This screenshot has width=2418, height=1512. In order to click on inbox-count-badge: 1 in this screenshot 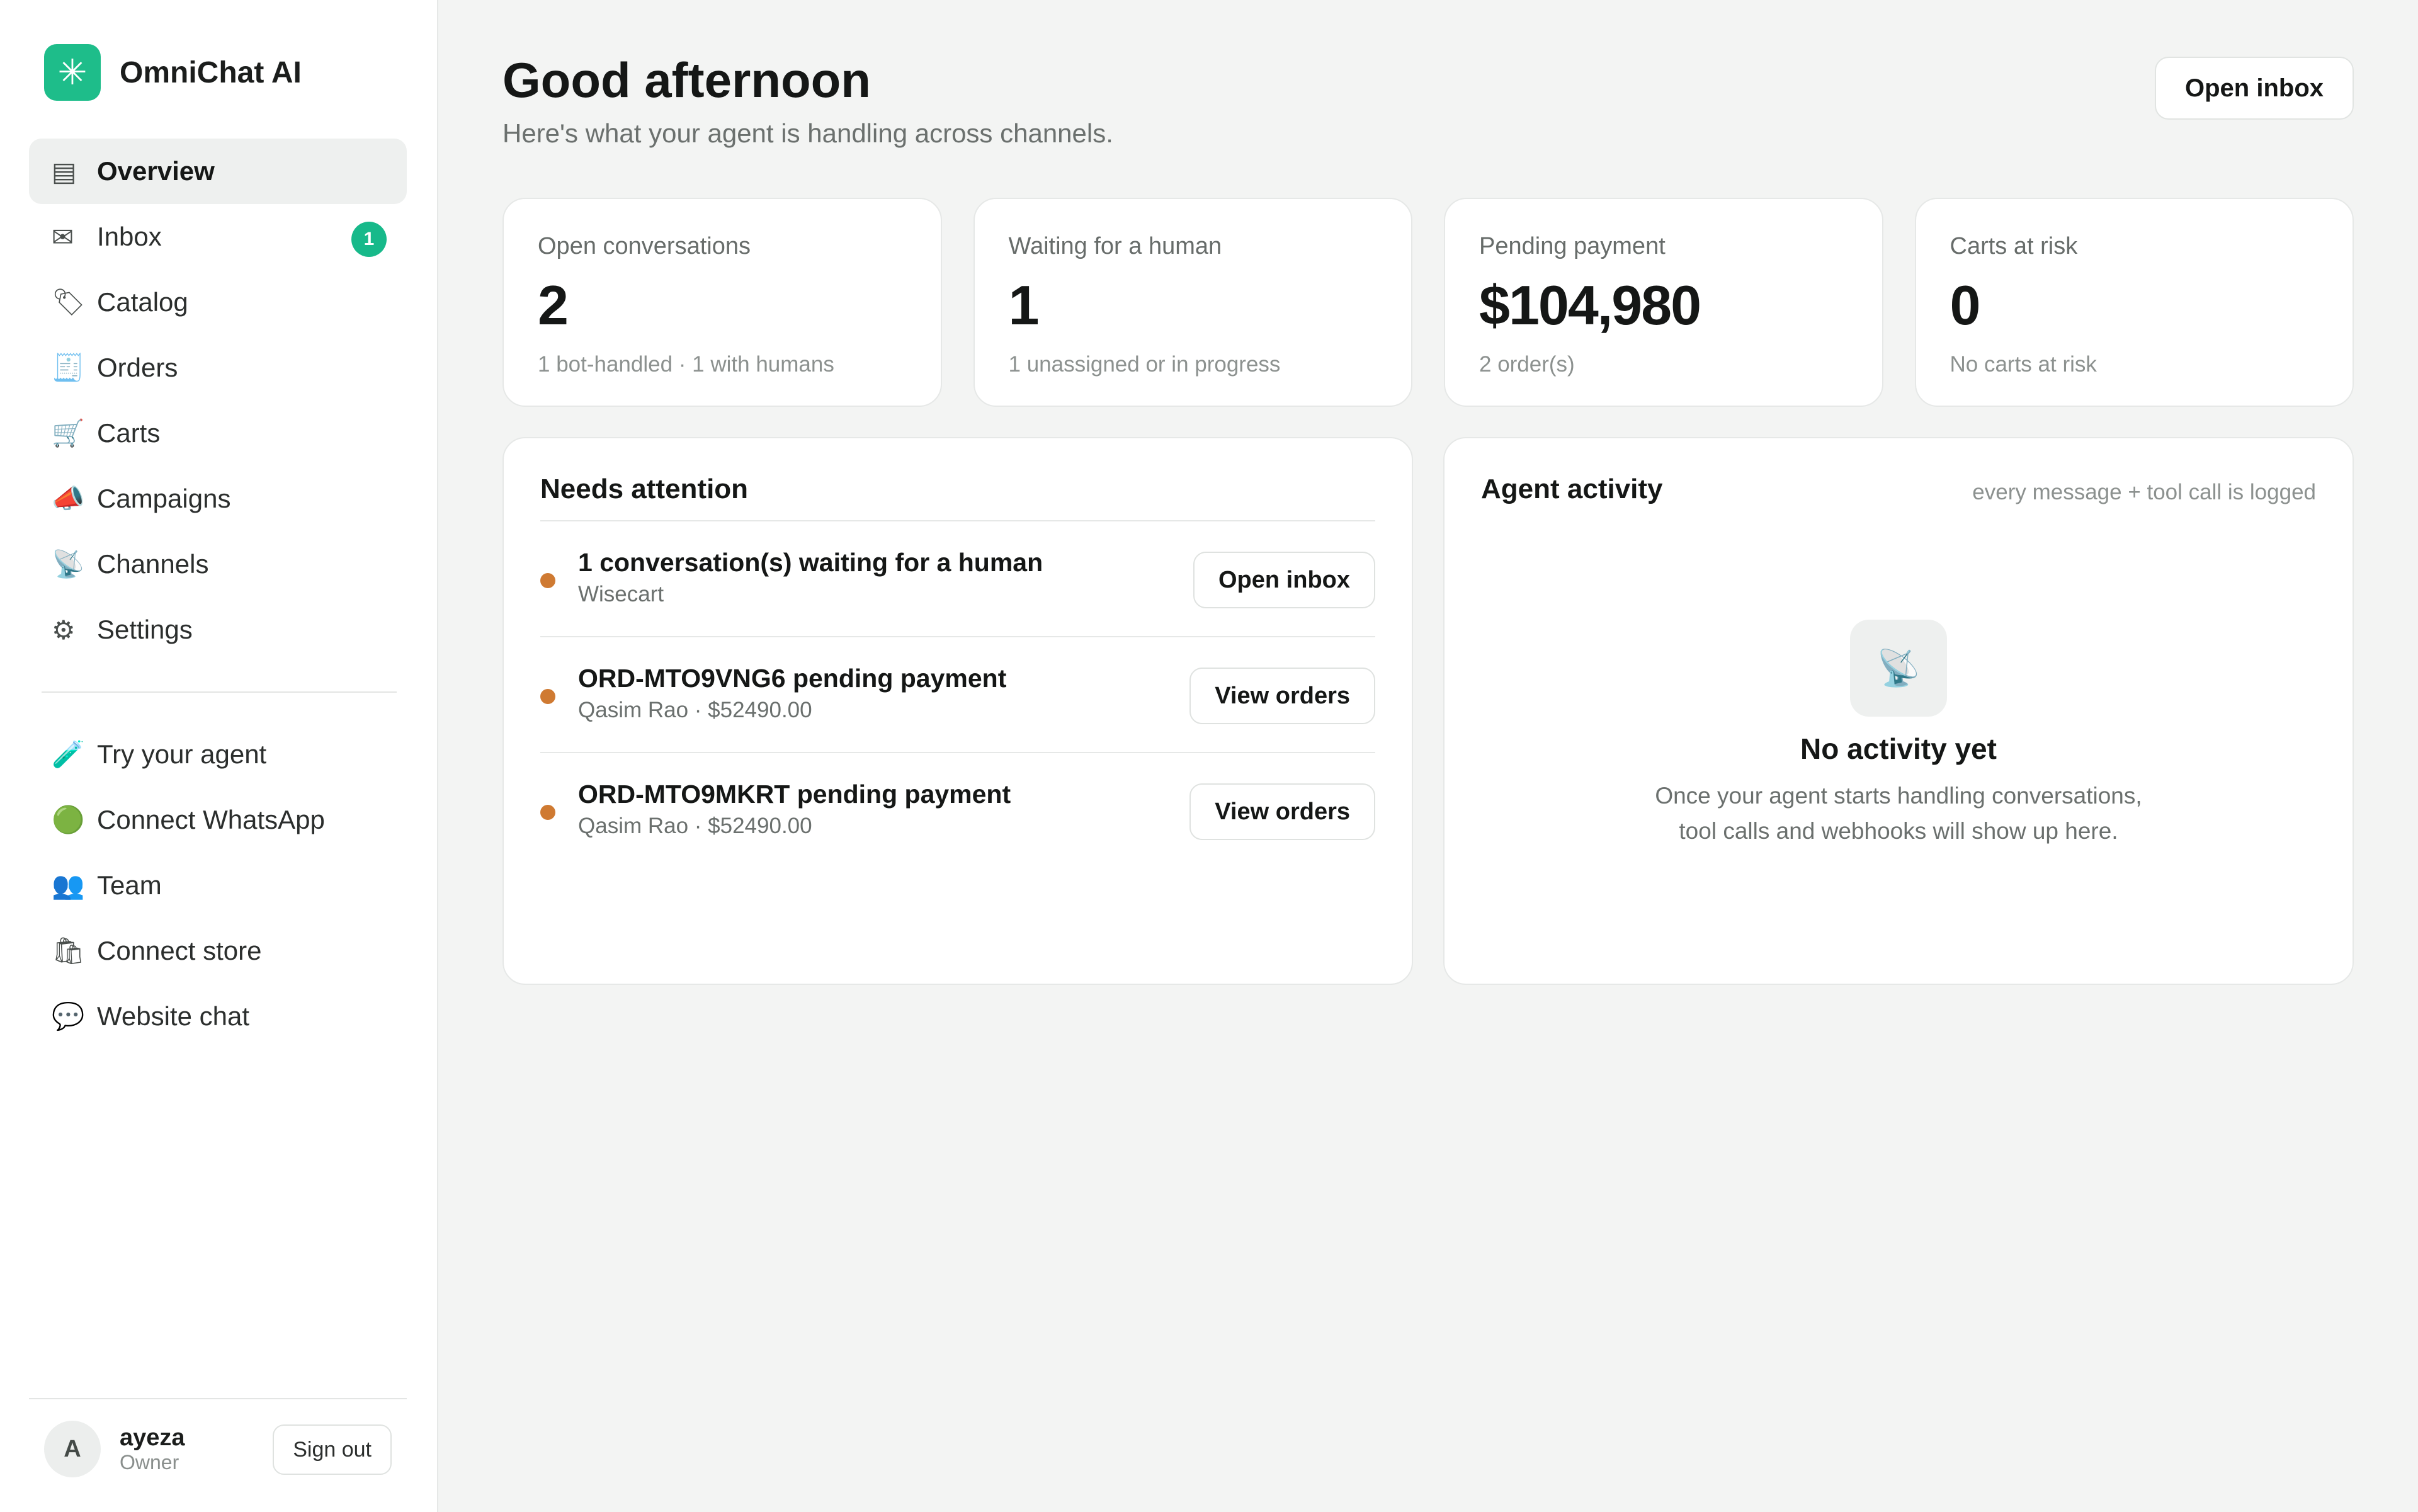, I will do `click(369, 239)`.